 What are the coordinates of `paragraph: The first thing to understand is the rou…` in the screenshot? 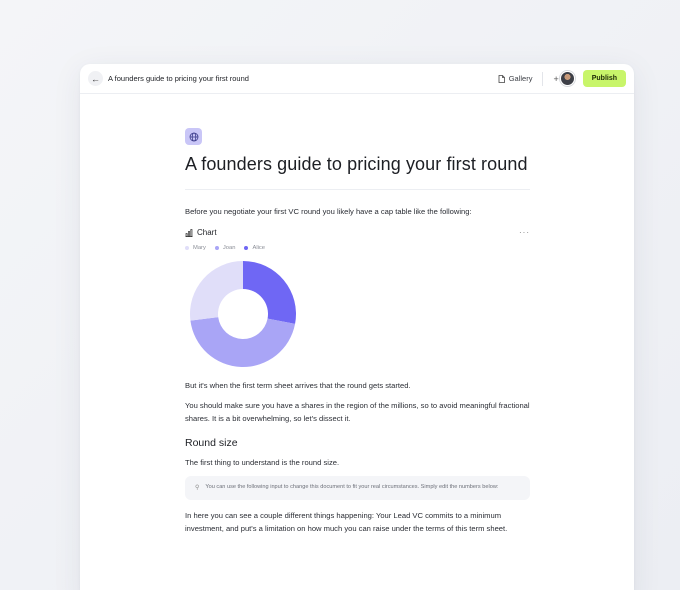 It's located at (262, 462).